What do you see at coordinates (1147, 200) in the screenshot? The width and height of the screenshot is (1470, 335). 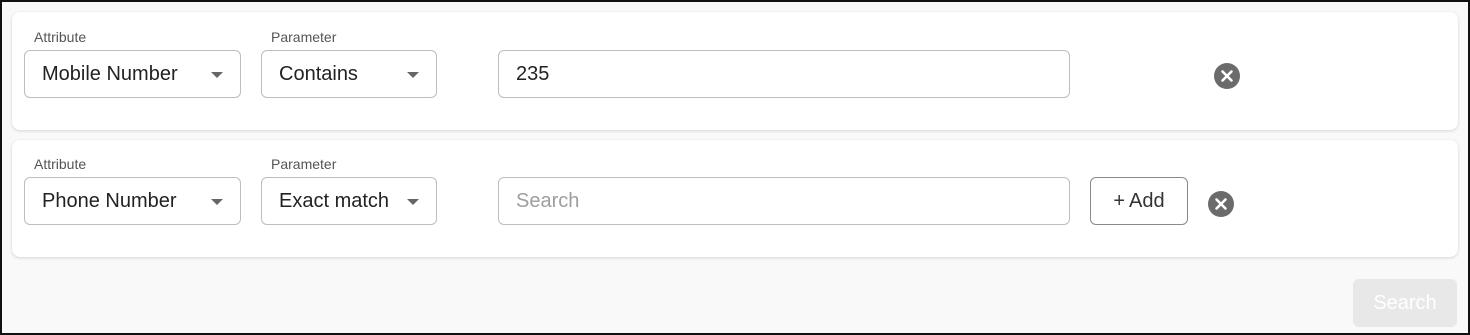 I see `add-button-label: Add` at bounding box center [1147, 200].